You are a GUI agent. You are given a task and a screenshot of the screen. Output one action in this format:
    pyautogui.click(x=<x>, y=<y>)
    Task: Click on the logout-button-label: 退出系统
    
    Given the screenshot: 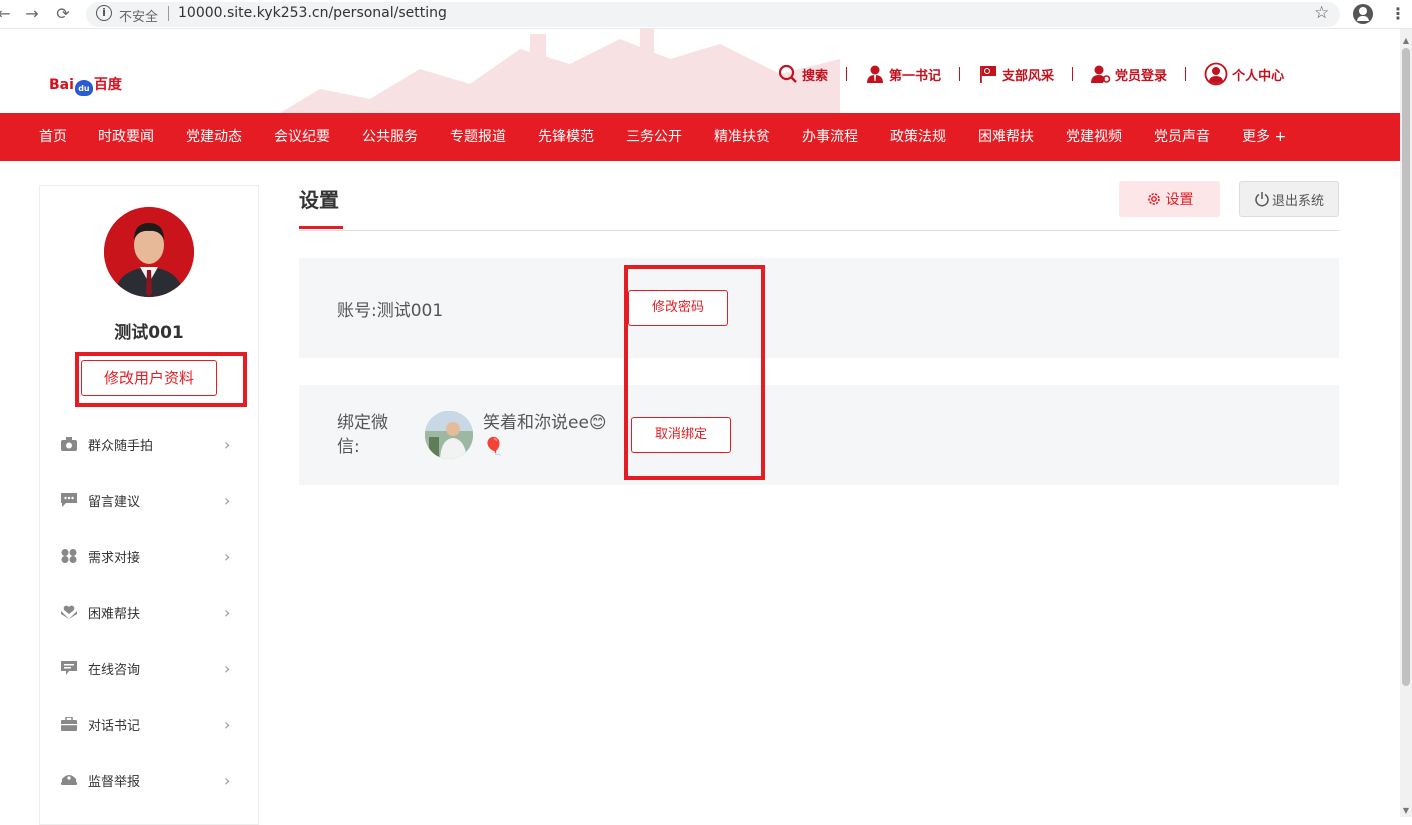 What is the action you would take?
    pyautogui.click(x=1297, y=201)
    